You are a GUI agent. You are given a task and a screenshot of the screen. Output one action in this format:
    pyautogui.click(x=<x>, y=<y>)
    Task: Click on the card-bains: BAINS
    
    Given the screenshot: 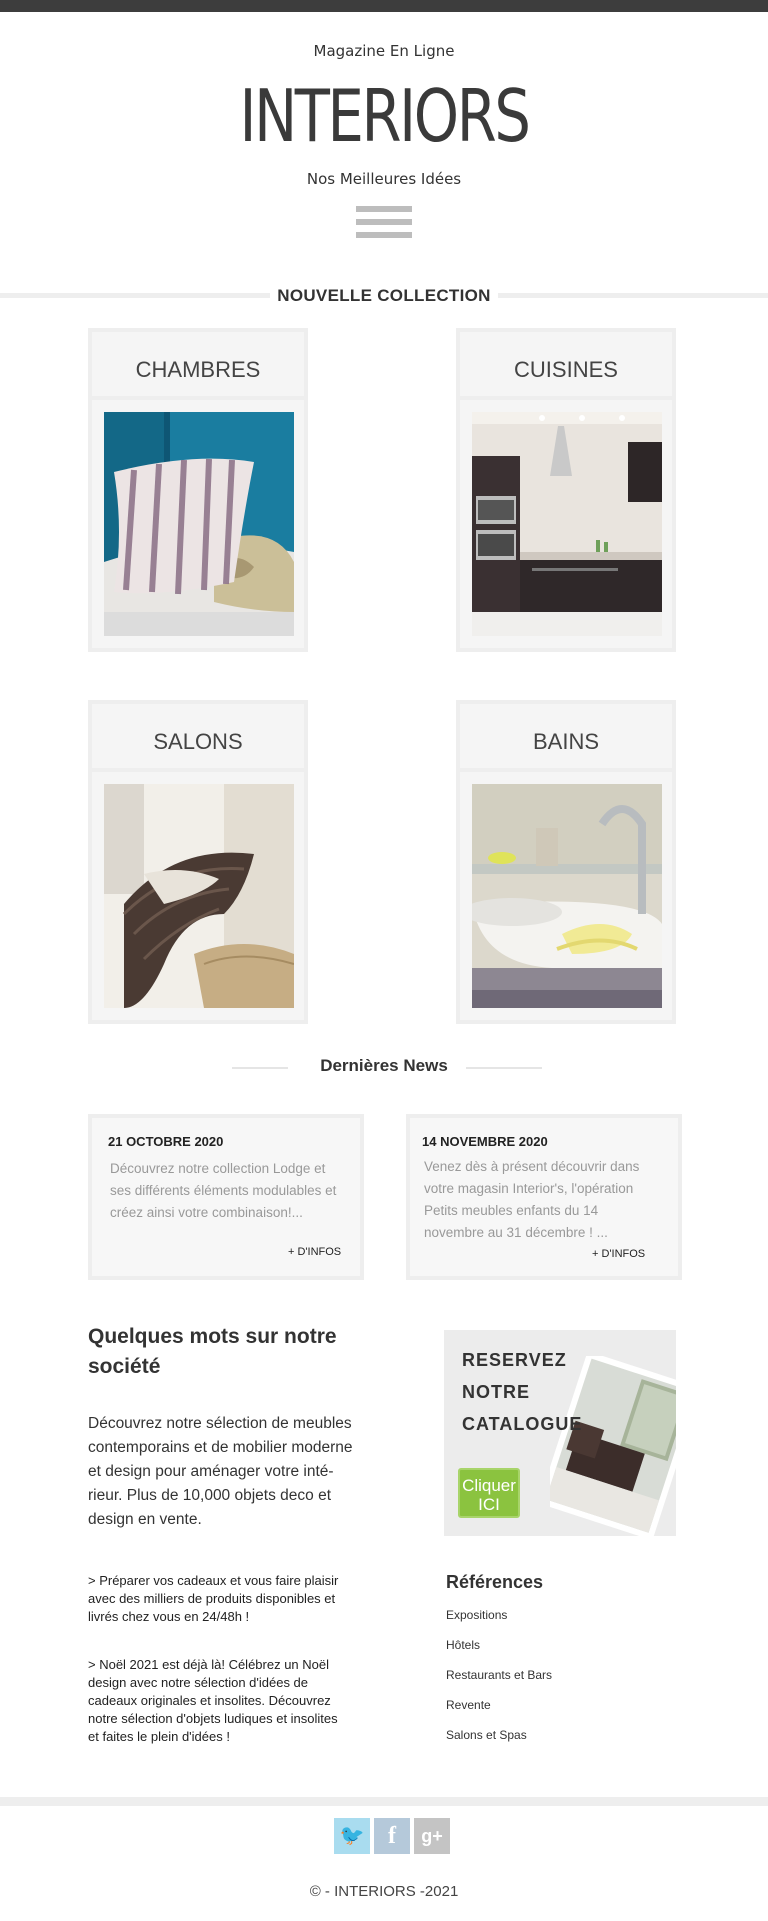 What is the action you would take?
    pyautogui.click(x=566, y=862)
    